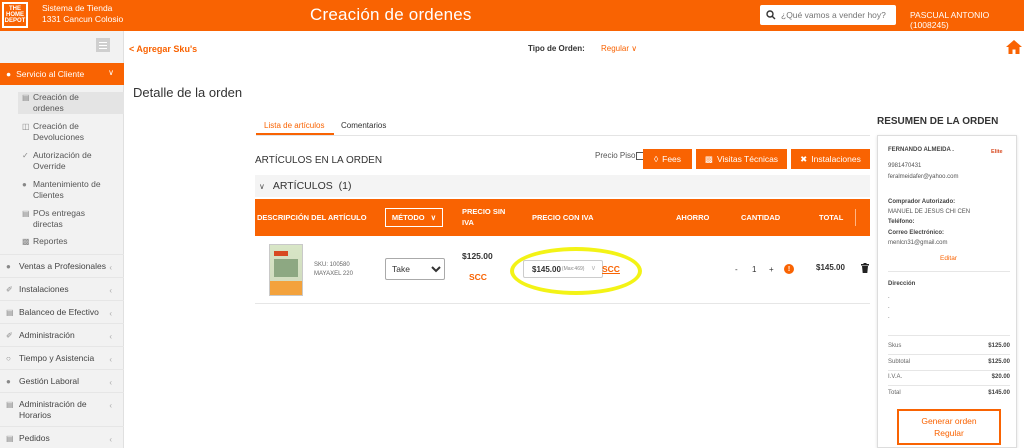 The image size is (1024, 448). What do you see at coordinates (921, 150) in the screenshot?
I see `customer-name: FERNANDO ALMEIDA .` at bounding box center [921, 150].